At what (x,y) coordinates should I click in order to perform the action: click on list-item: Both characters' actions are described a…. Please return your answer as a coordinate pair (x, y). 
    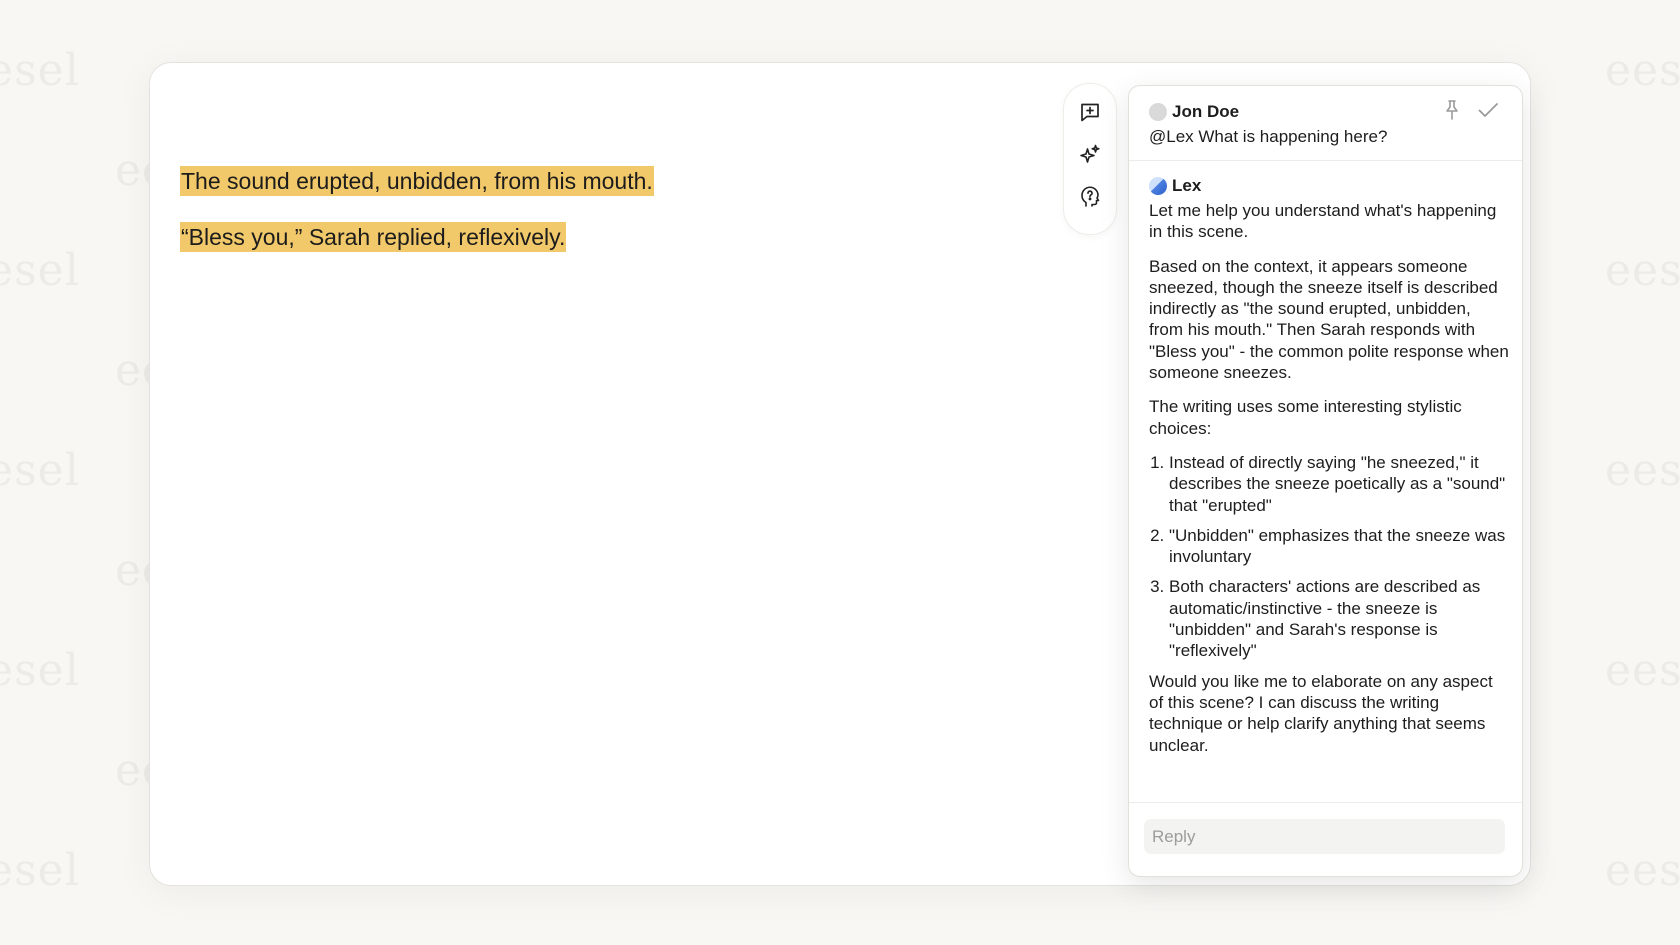
    Looking at the image, I should click on (1339, 618).